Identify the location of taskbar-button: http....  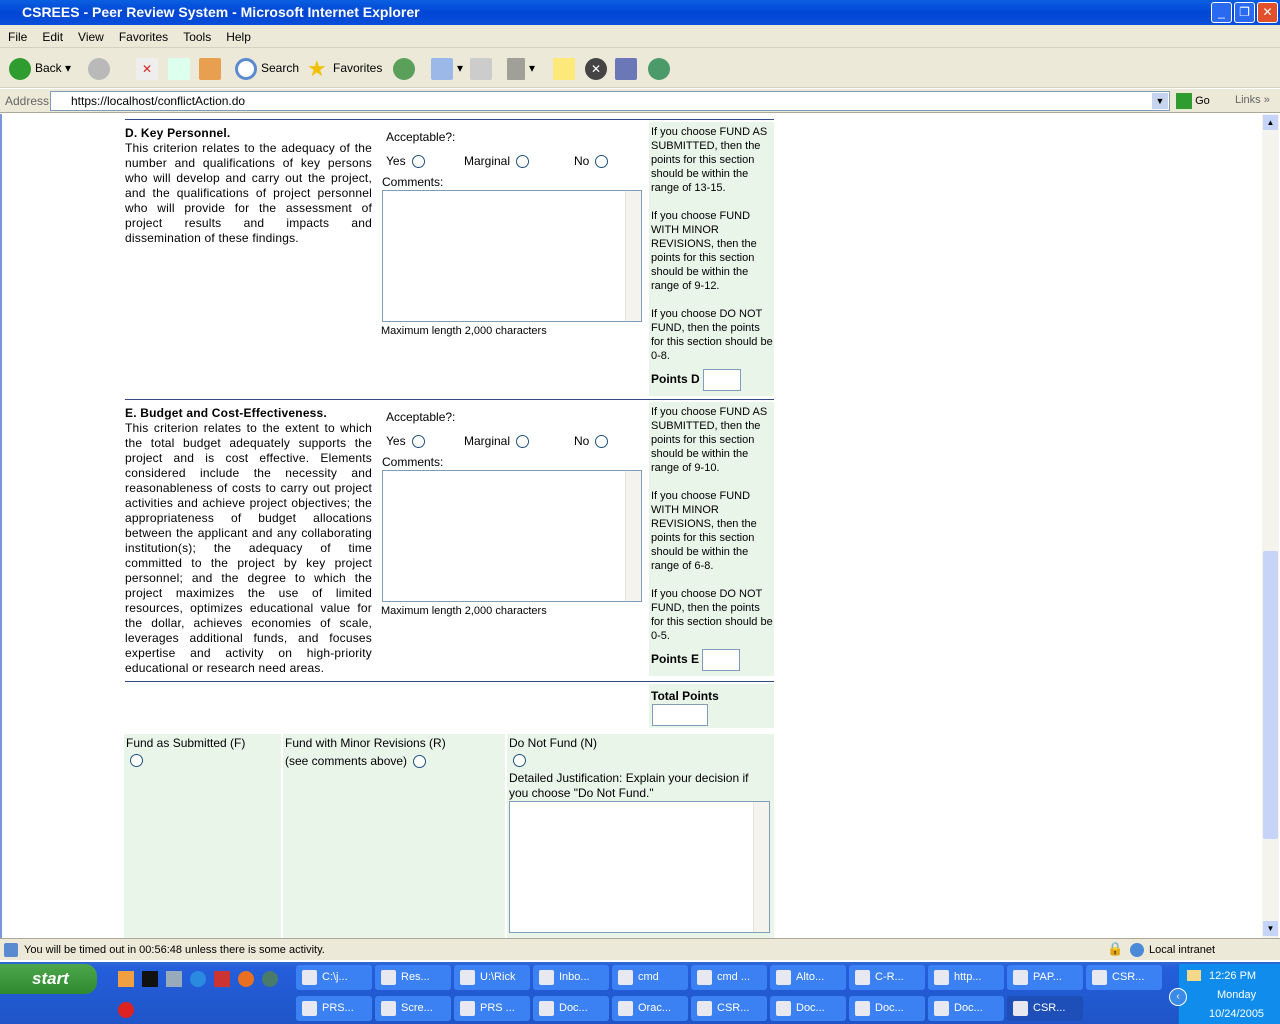
(966, 977).